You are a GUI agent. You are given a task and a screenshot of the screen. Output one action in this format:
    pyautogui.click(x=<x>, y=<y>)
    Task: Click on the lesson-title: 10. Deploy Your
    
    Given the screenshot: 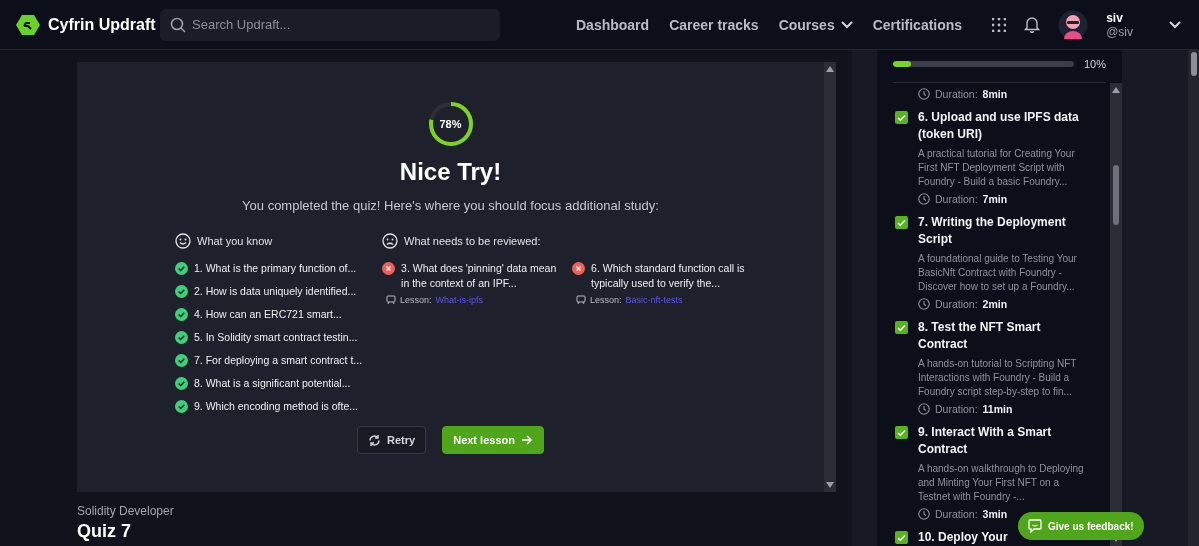 What is the action you would take?
    pyautogui.click(x=963, y=537)
    